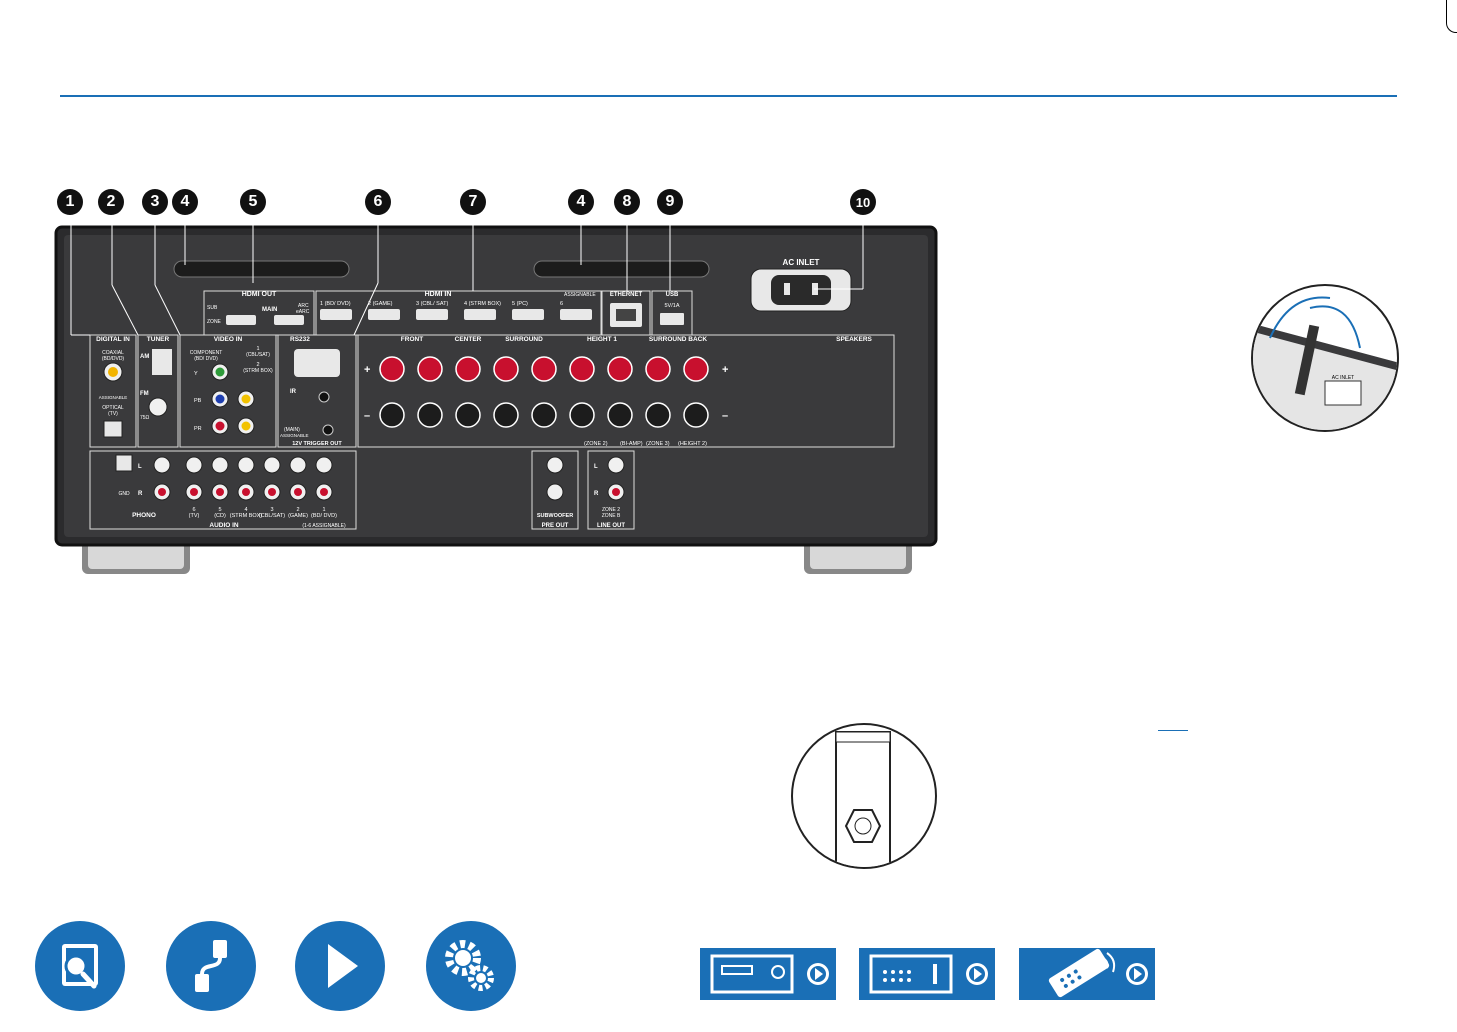  I want to click on antenna-detail-inset: AC INLET, so click(1325, 358).